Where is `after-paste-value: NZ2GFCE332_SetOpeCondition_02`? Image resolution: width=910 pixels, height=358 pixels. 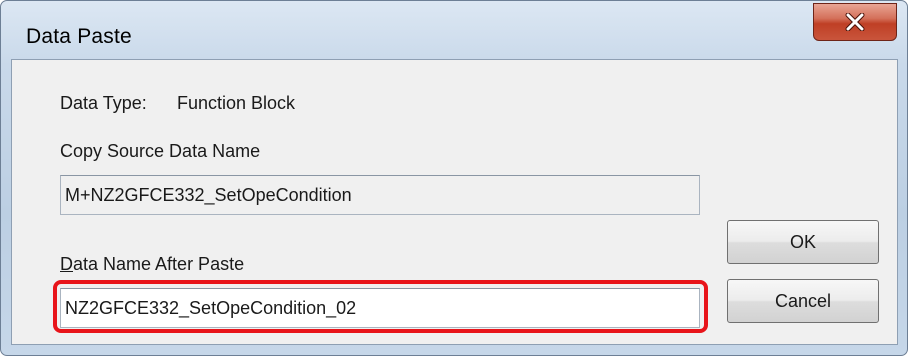
after-paste-value: NZ2GFCE332_SetOpeCondition_02 is located at coordinates (211, 307).